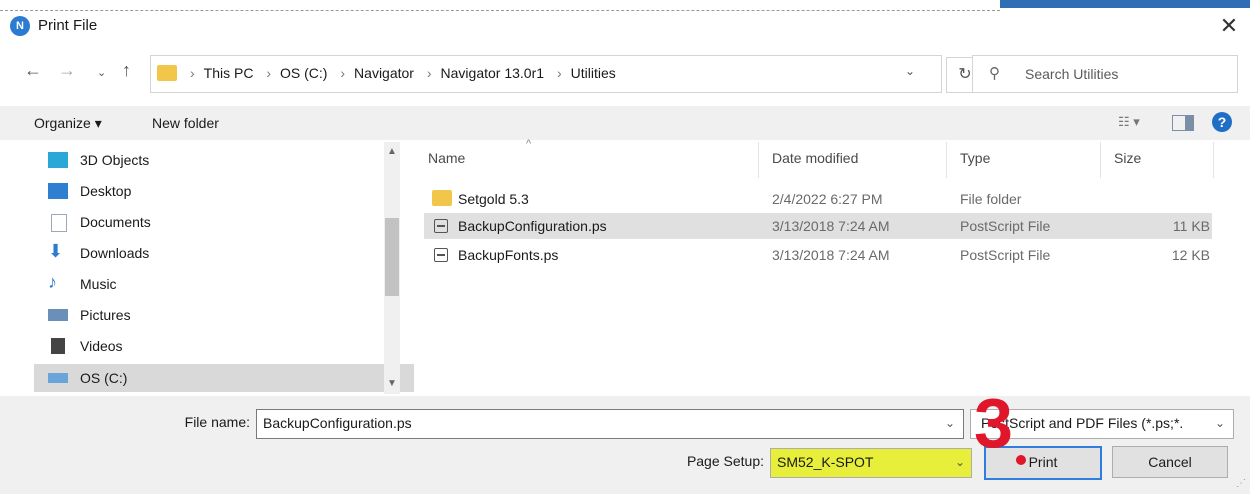 The width and height of the screenshot is (1250, 494). What do you see at coordinates (1190, 255) in the screenshot?
I see `file-size: 12 KB` at bounding box center [1190, 255].